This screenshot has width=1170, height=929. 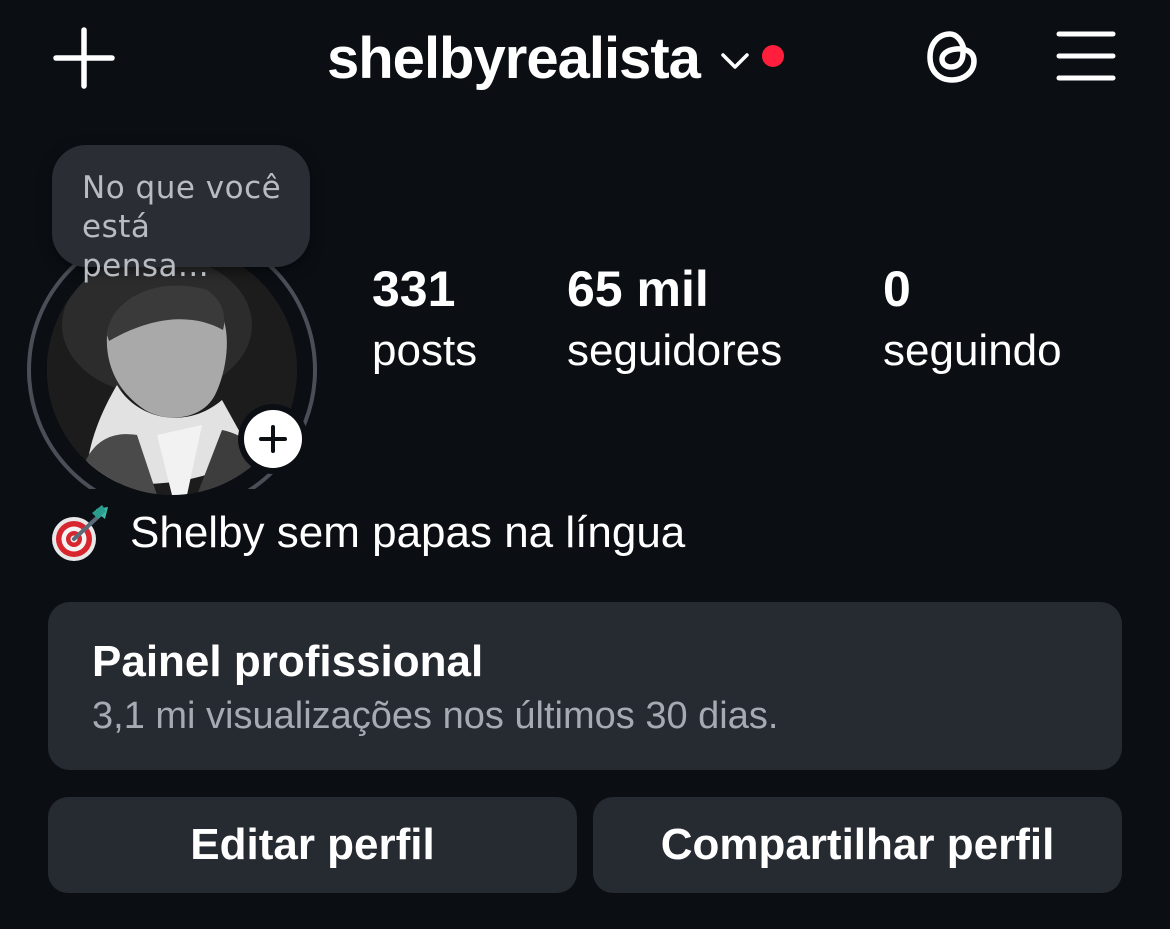 I want to click on stat-followers: 65 mil seguidores, so click(x=674, y=320).